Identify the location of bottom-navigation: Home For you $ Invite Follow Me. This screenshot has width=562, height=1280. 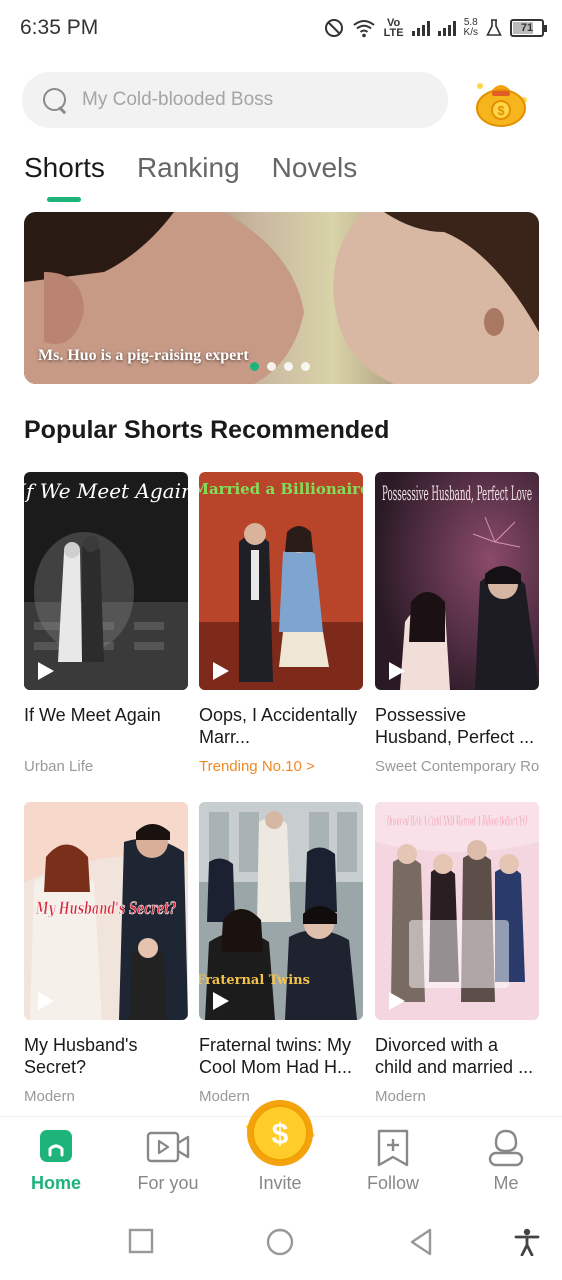
(281, 1151).